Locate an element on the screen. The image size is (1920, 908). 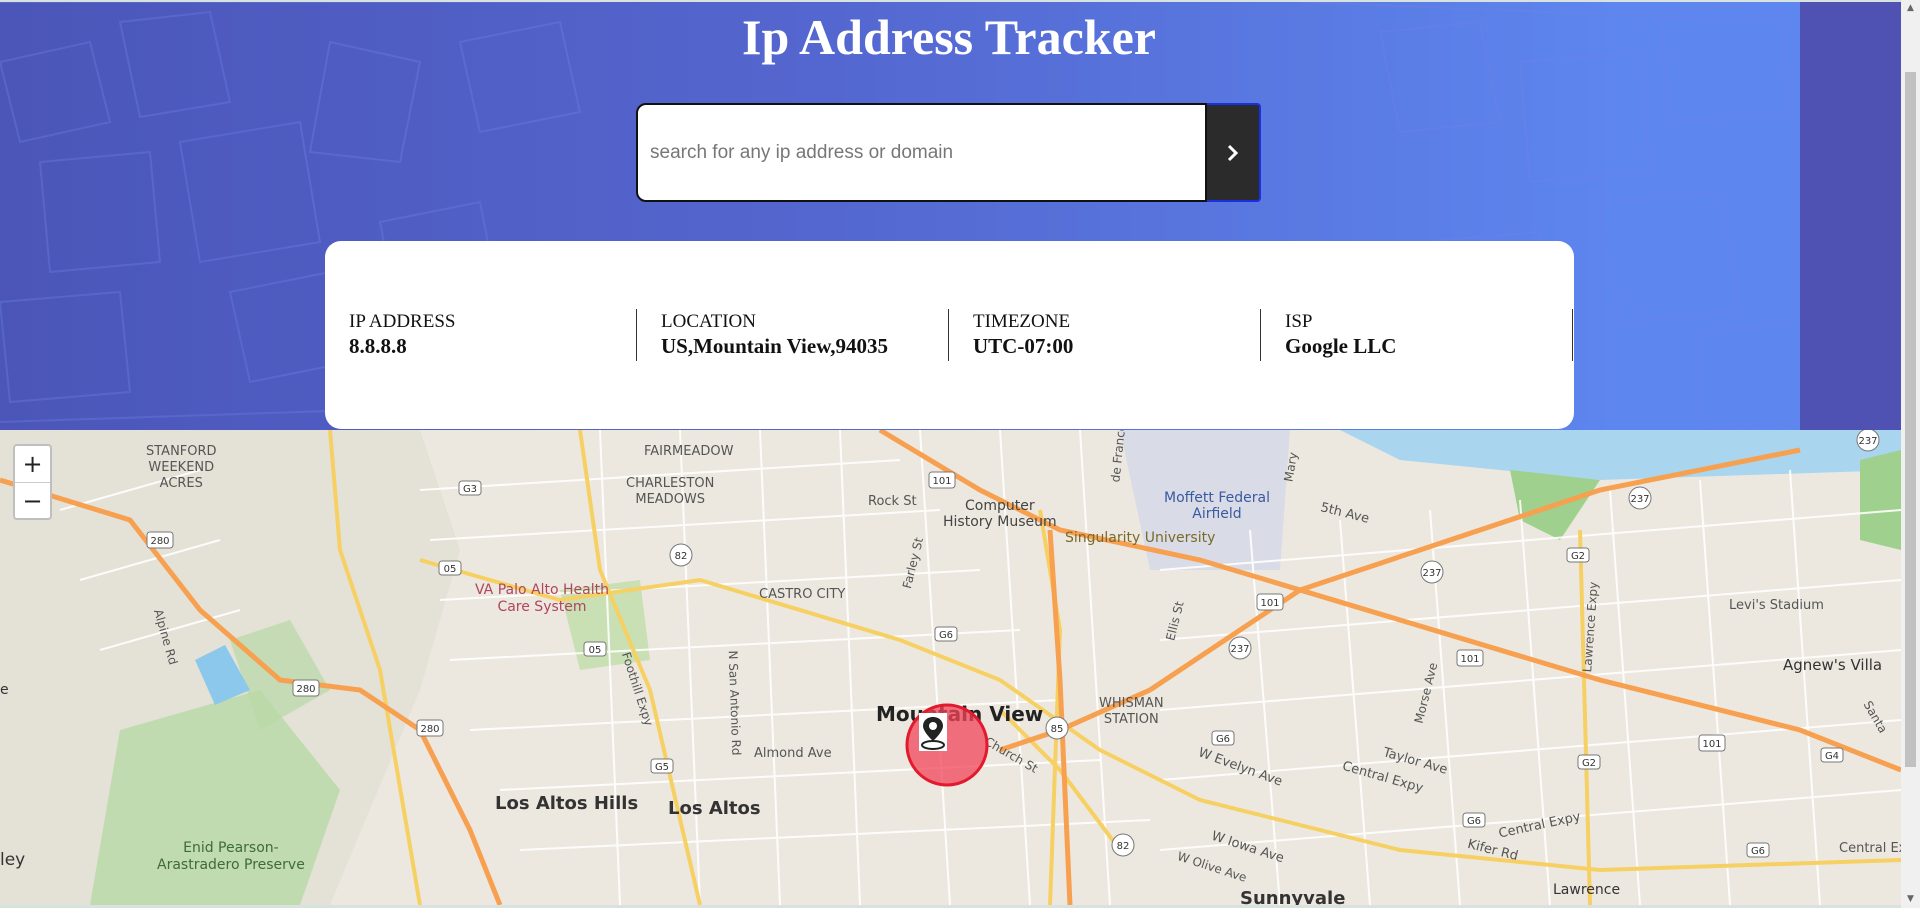
page-title: Ip Address Tracker is located at coordinates (949, 37).